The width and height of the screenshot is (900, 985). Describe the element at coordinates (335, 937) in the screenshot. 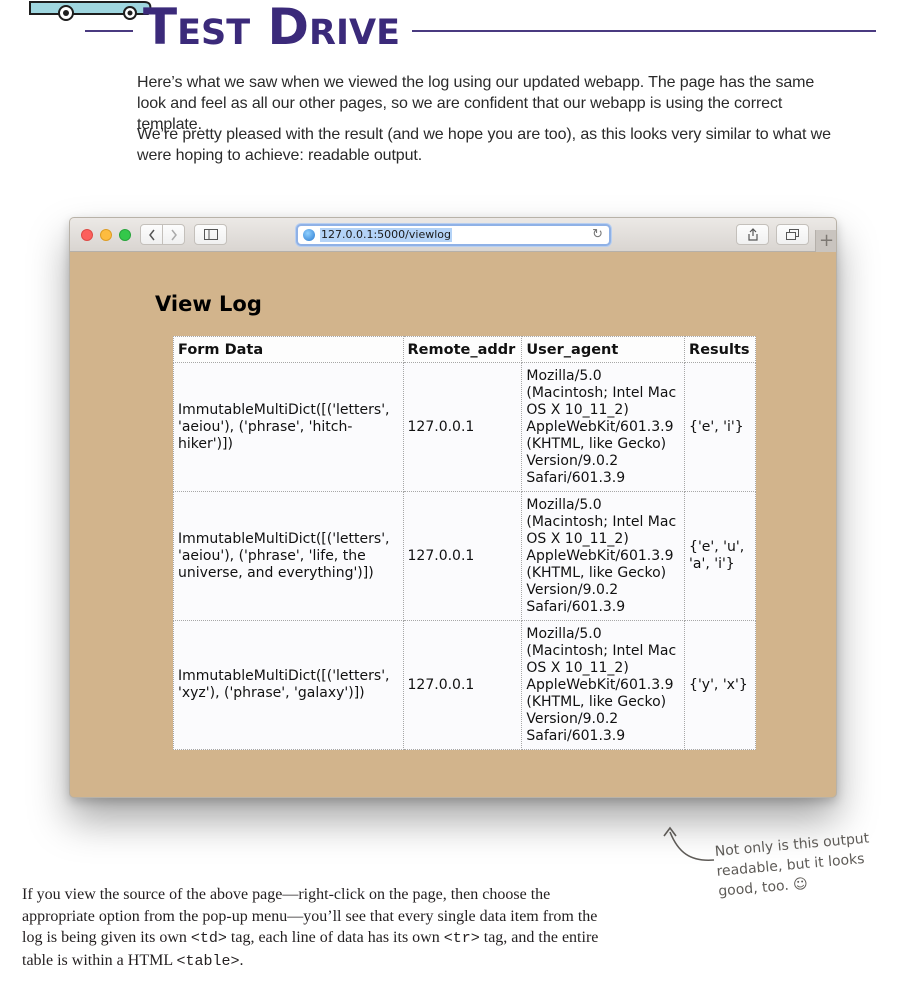

I see `footer-text-part: tag, each line of data has its own` at that location.